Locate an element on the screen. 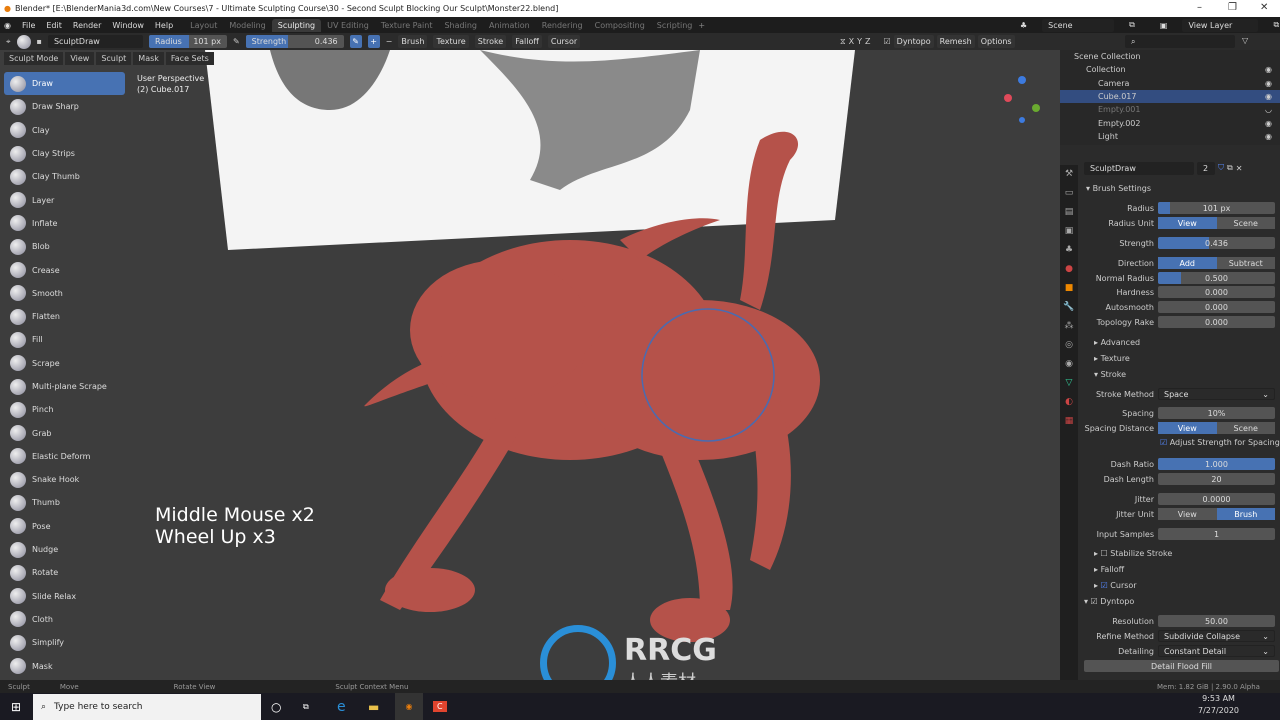 The height and width of the screenshot is (720, 1280). close-button: ✕ is located at coordinates (1264, 7).